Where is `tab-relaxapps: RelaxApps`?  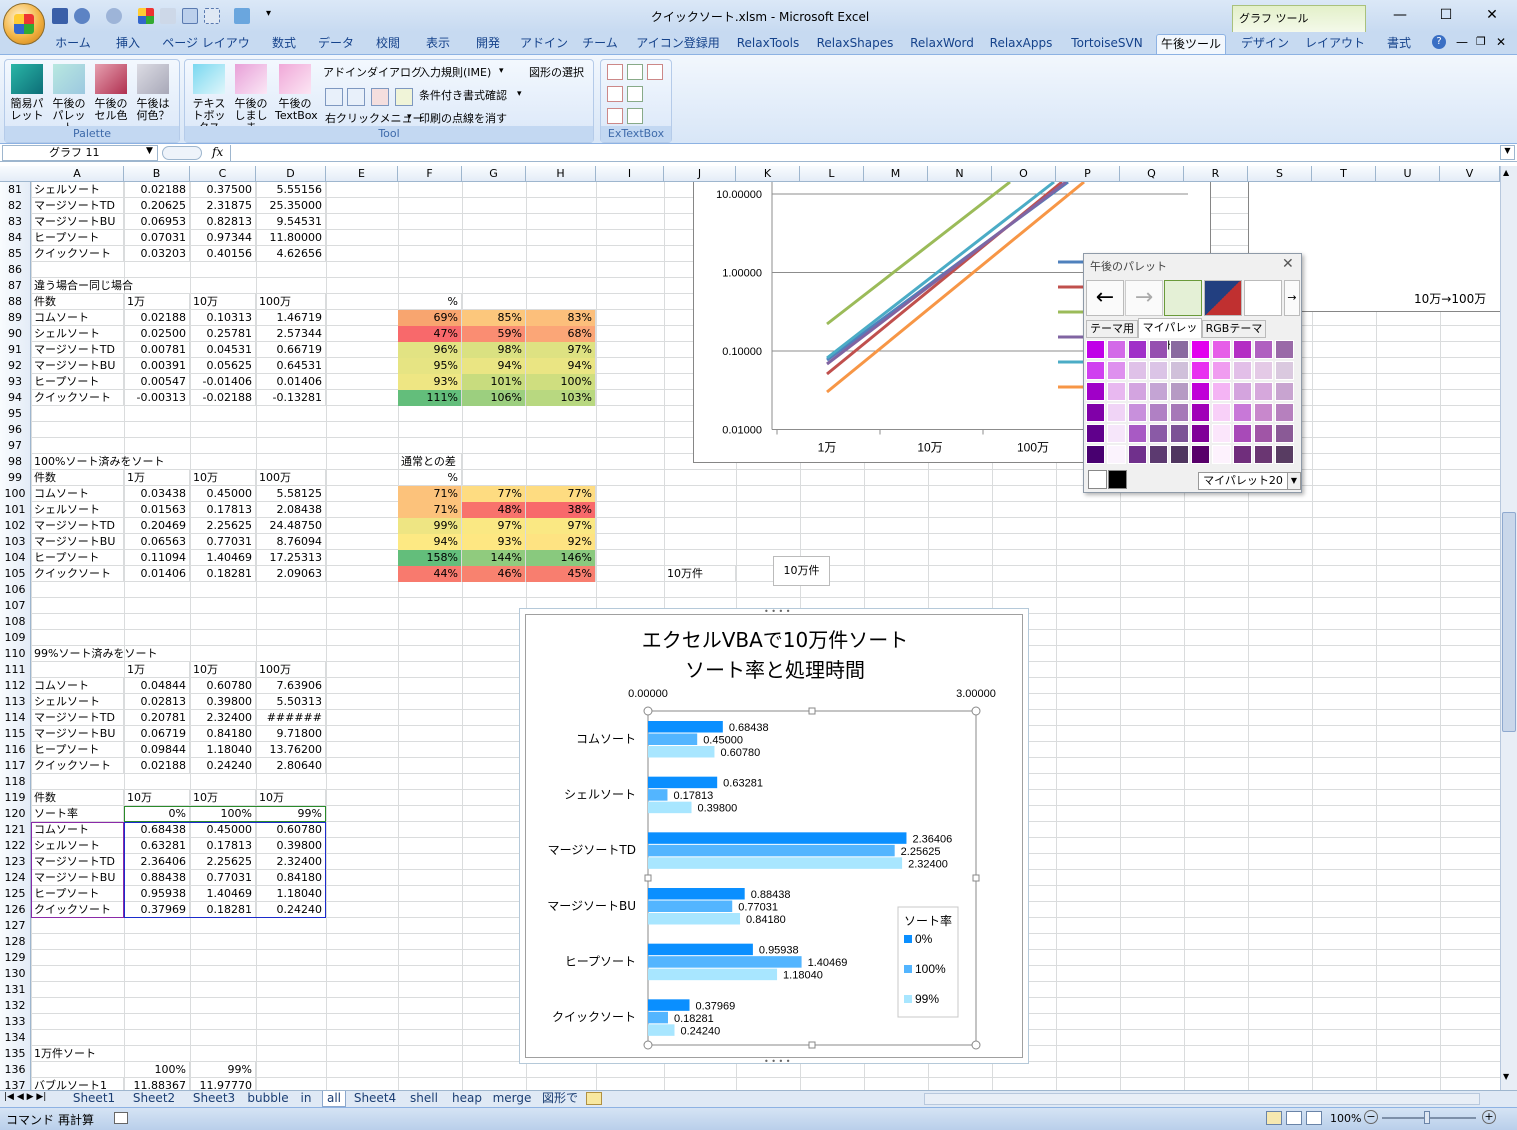 tab-relaxapps: RelaxApps is located at coordinates (1021, 44).